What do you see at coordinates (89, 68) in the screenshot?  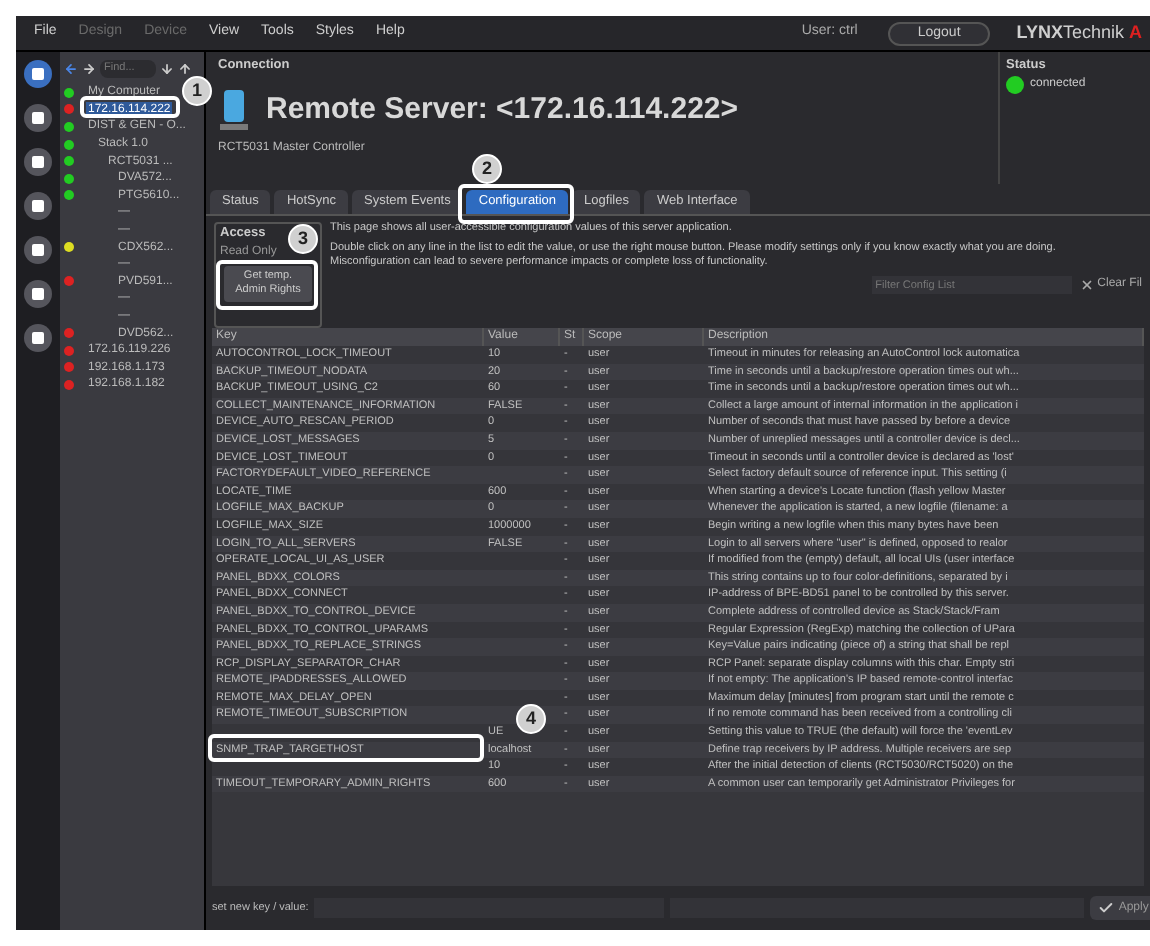 I see `forward-arrow-icon` at bounding box center [89, 68].